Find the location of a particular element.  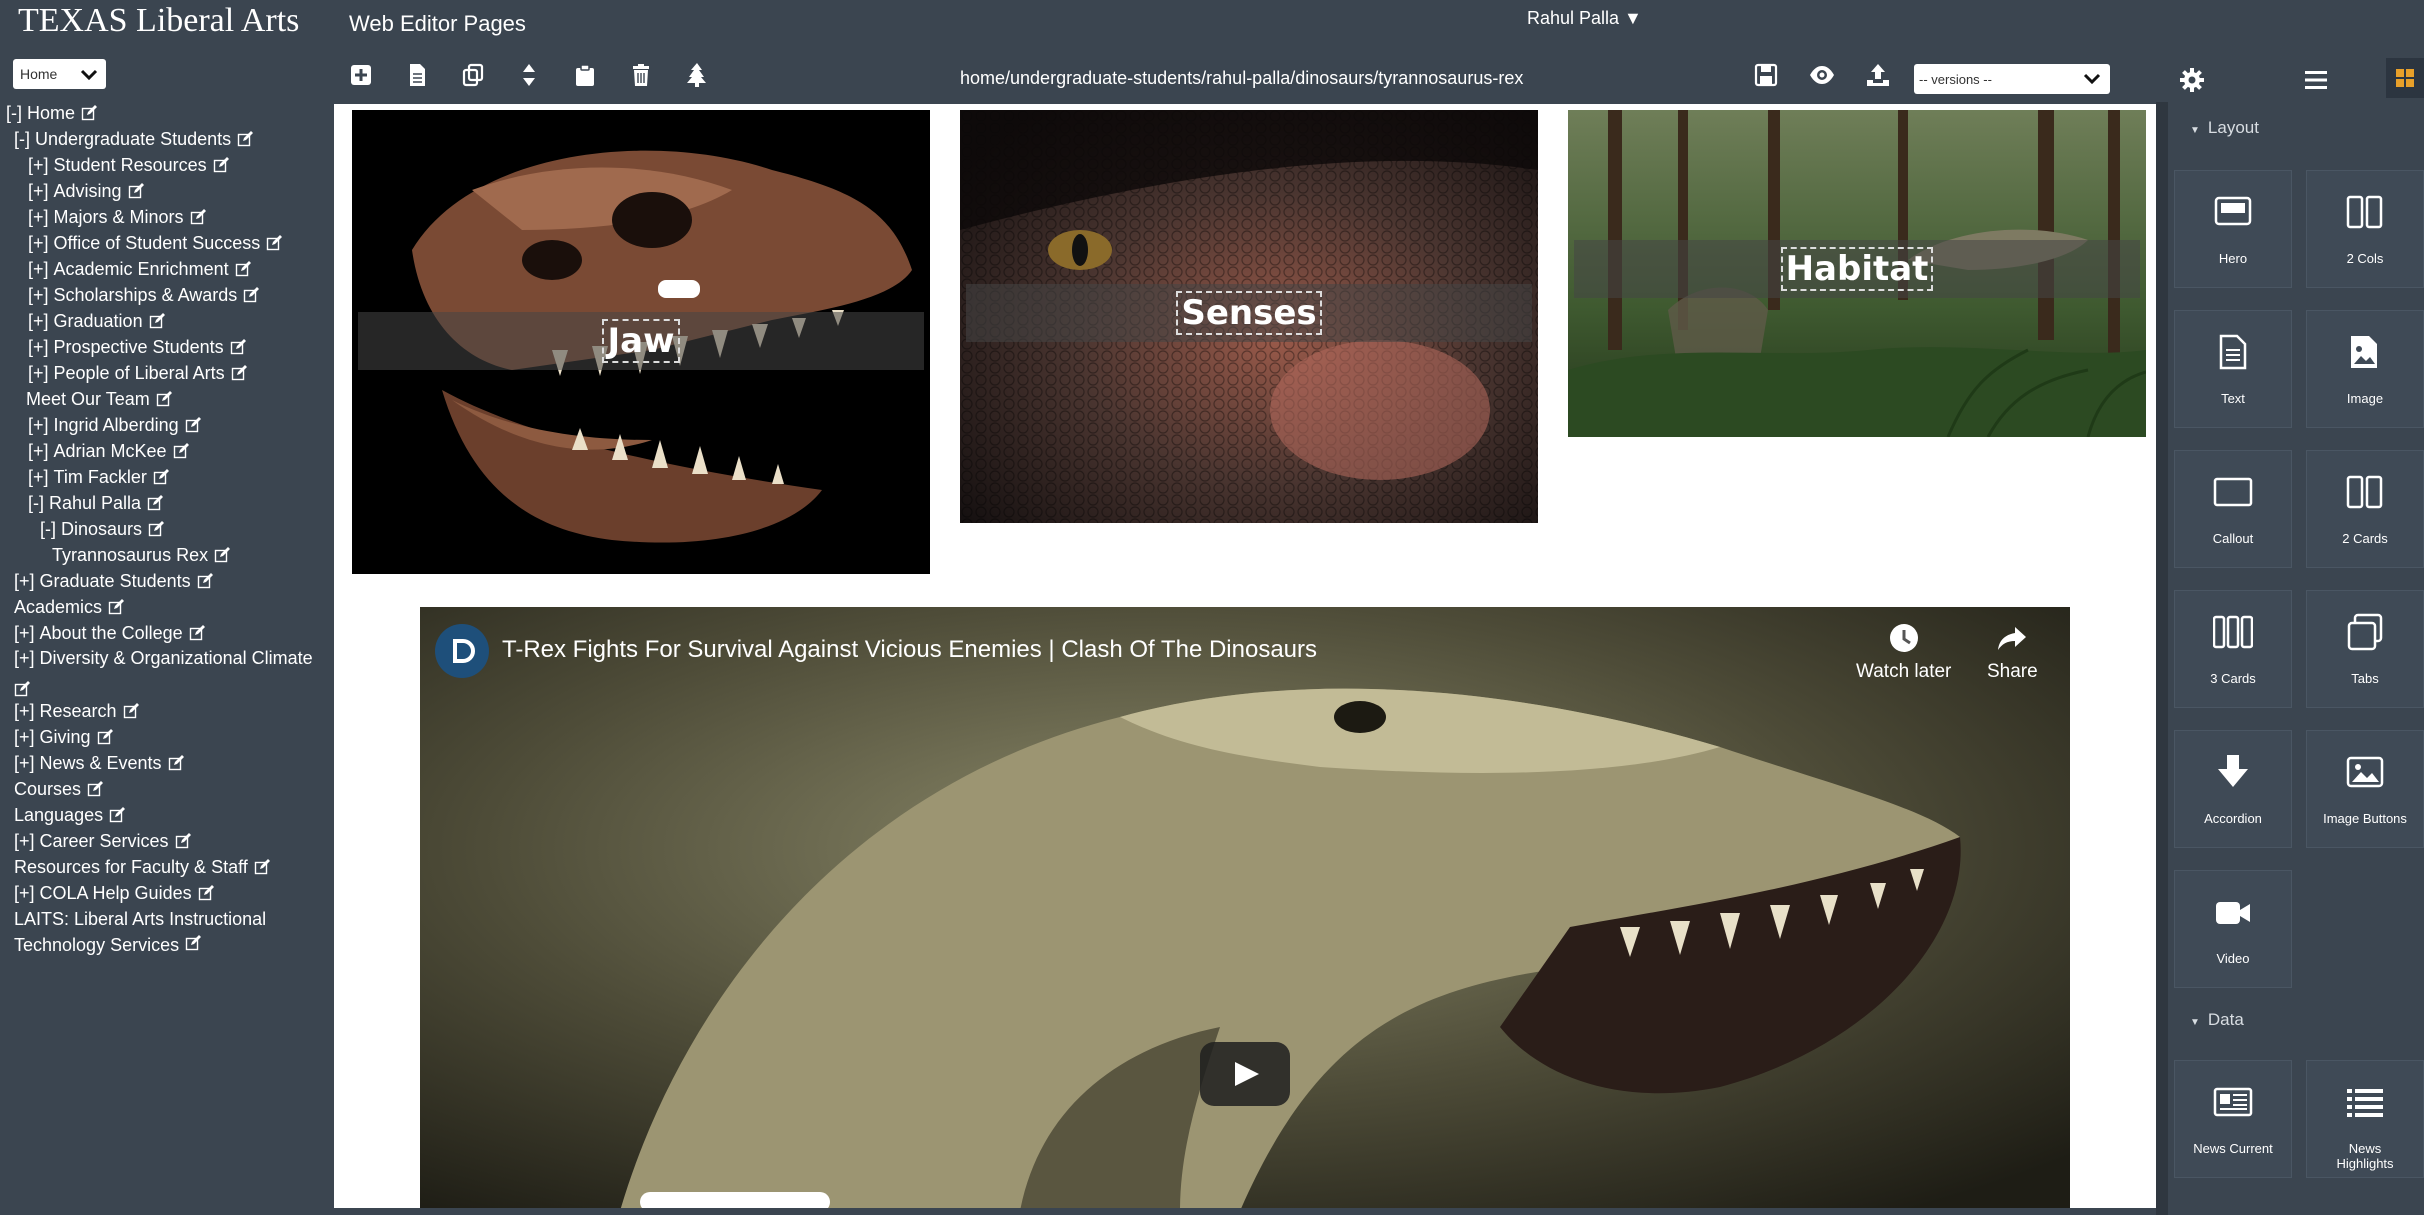

play-button is located at coordinates (1245, 1074).